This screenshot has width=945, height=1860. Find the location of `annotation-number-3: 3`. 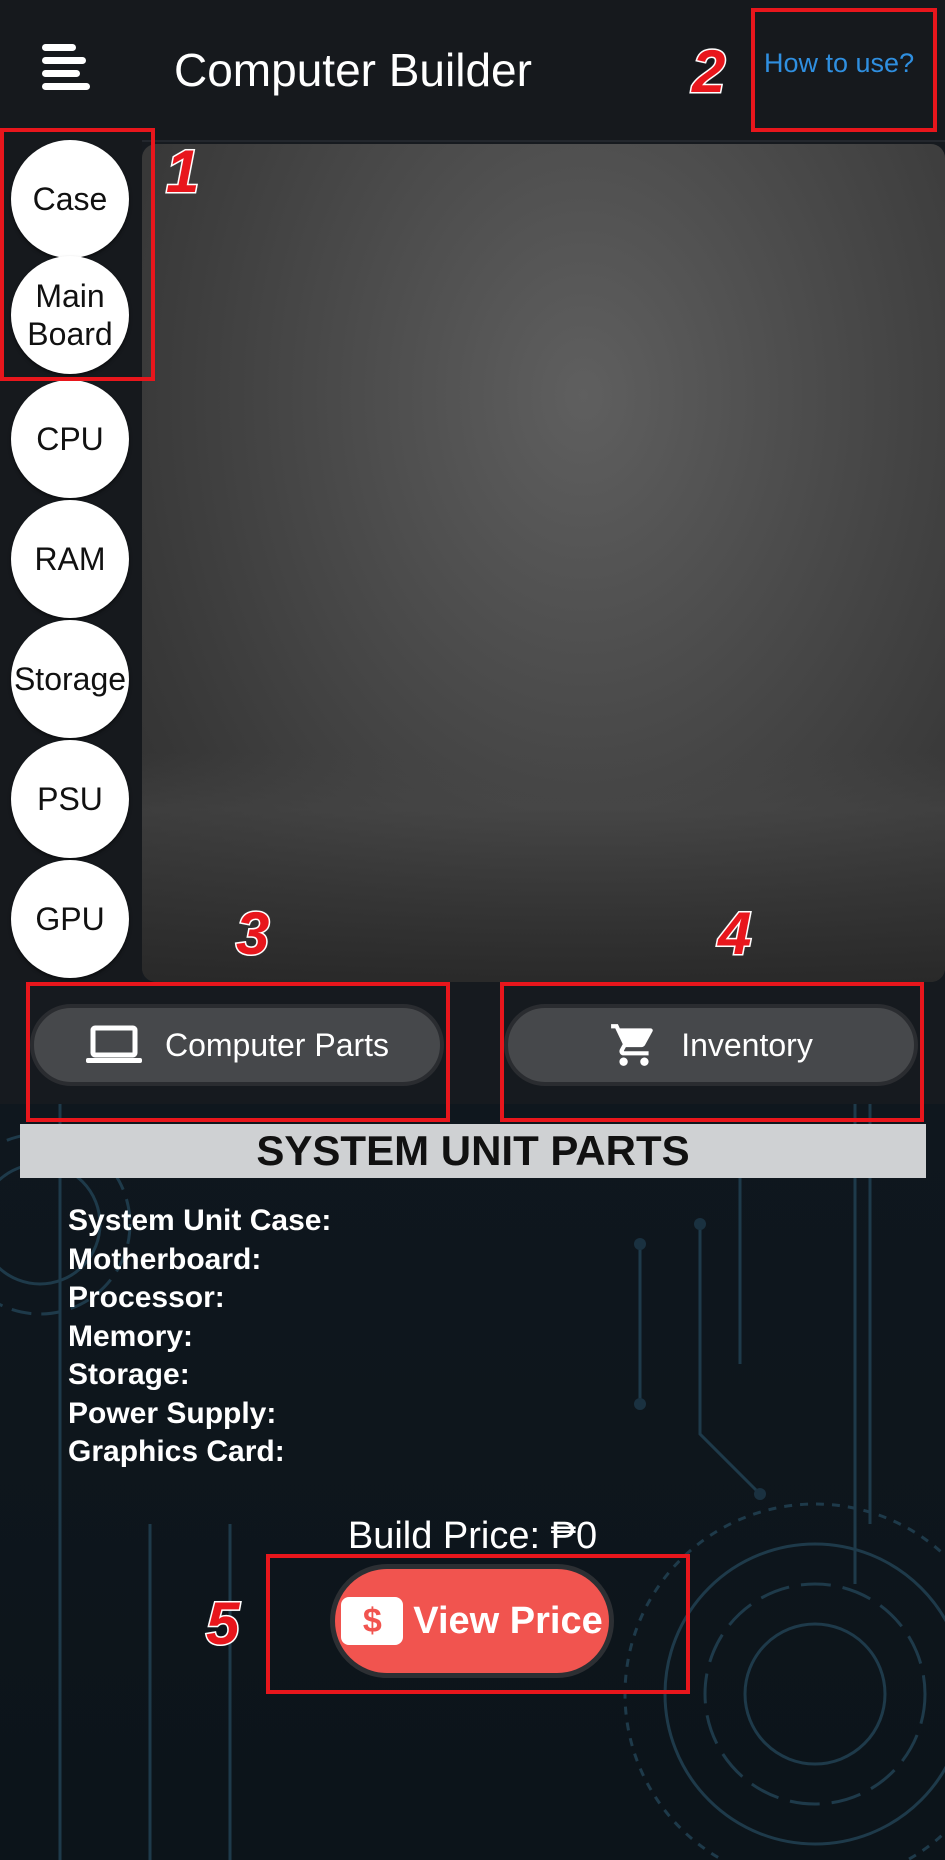

annotation-number-3: 3 is located at coordinates (252, 933).